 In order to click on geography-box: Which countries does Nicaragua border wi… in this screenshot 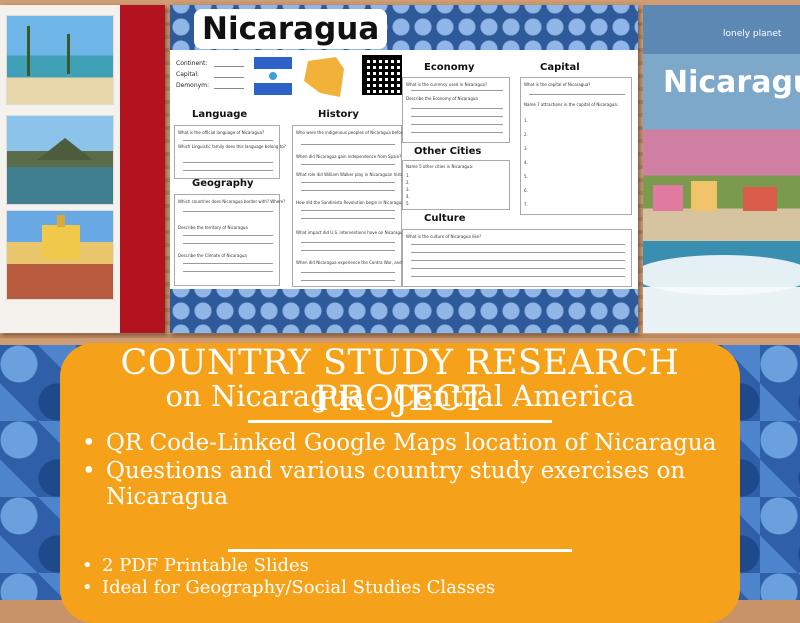, I will do `click(229, 240)`.